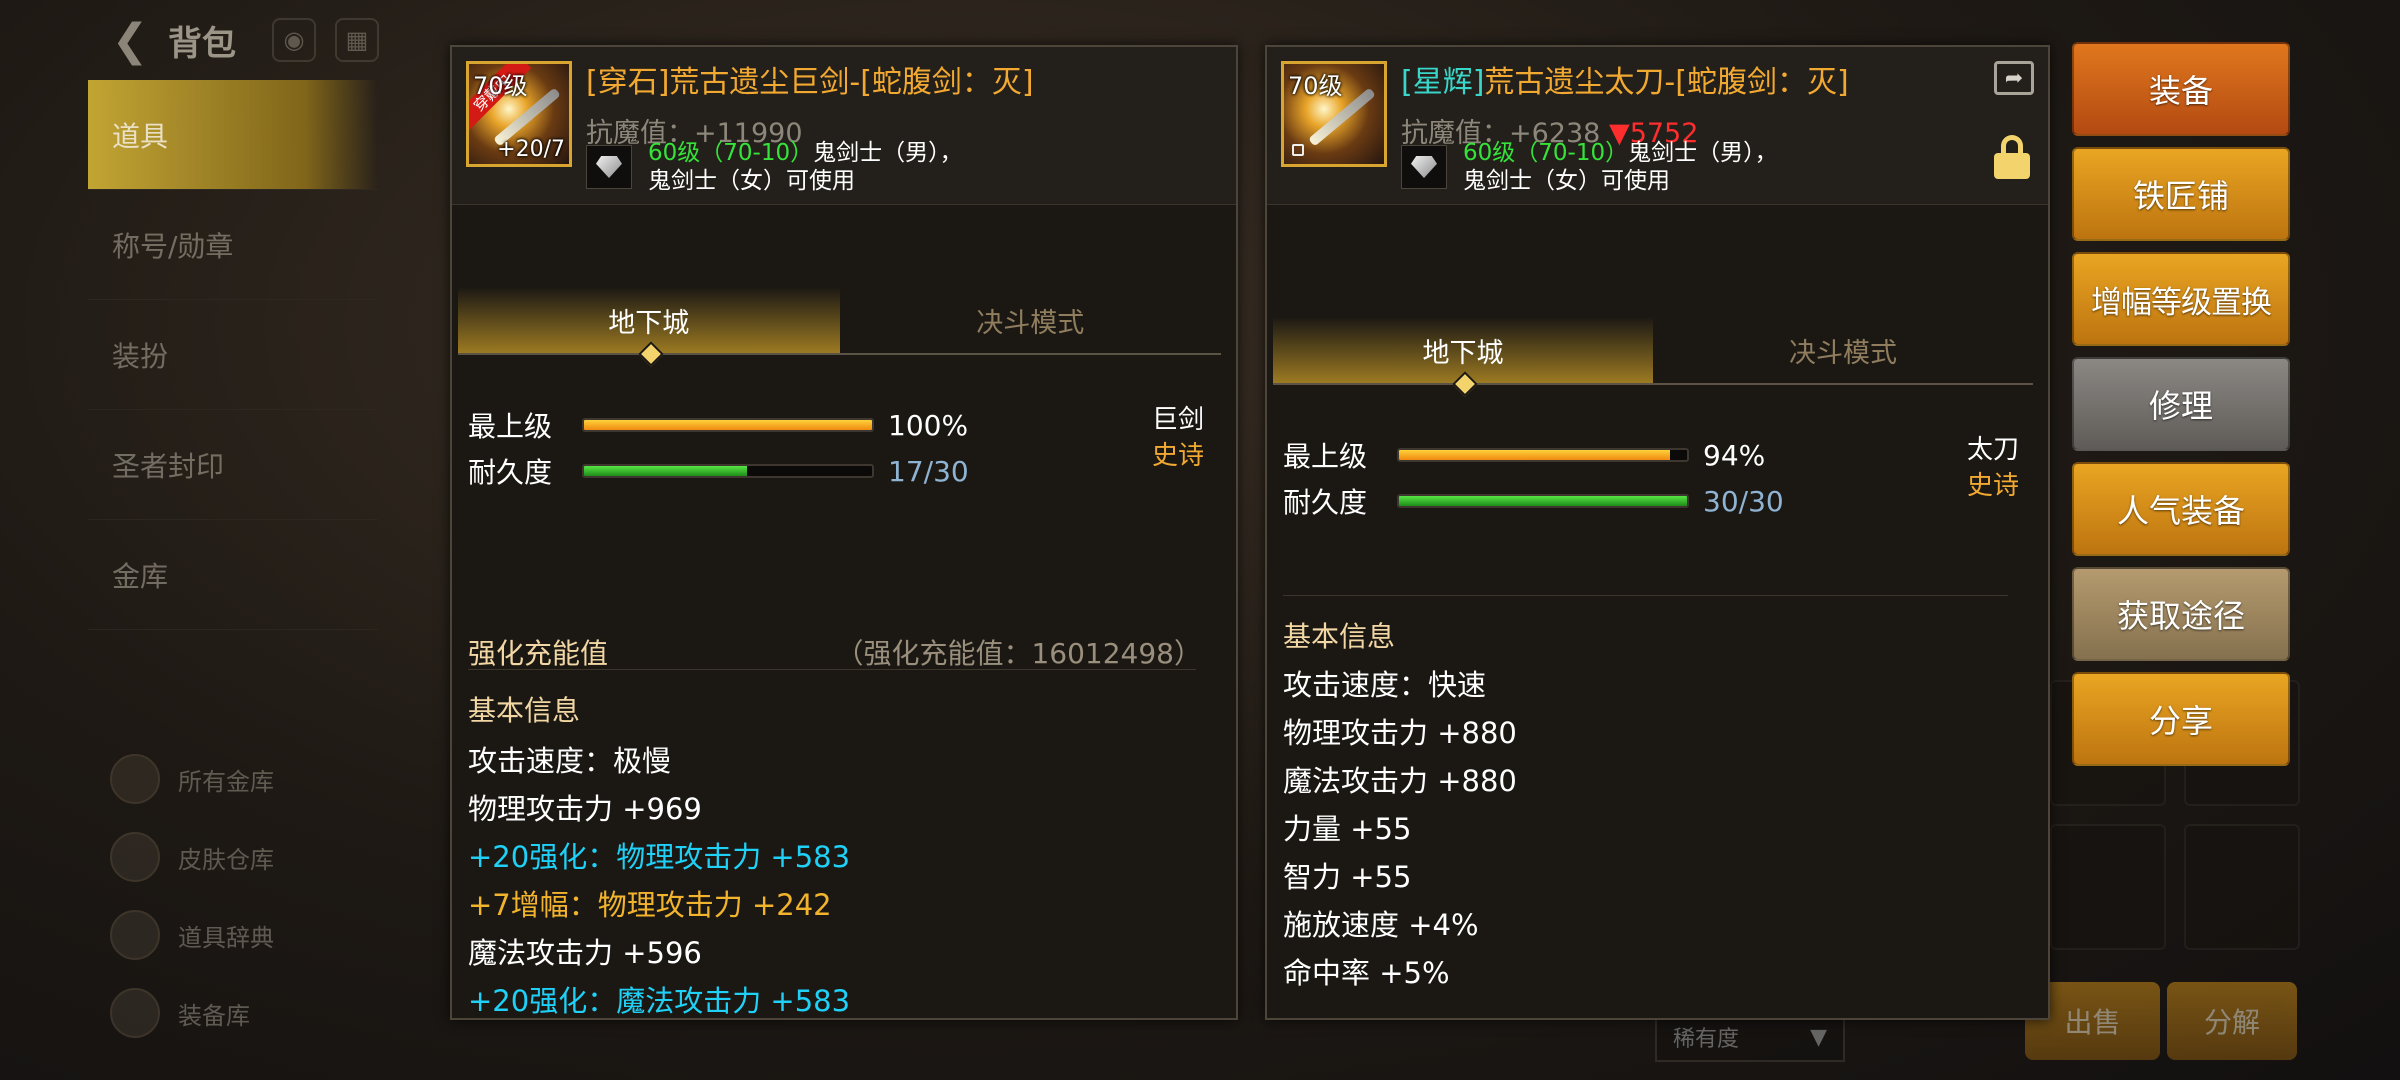 The image size is (2400, 1080). What do you see at coordinates (1334, 114) in the screenshot?
I see `katana-item-icon: 70级` at bounding box center [1334, 114].